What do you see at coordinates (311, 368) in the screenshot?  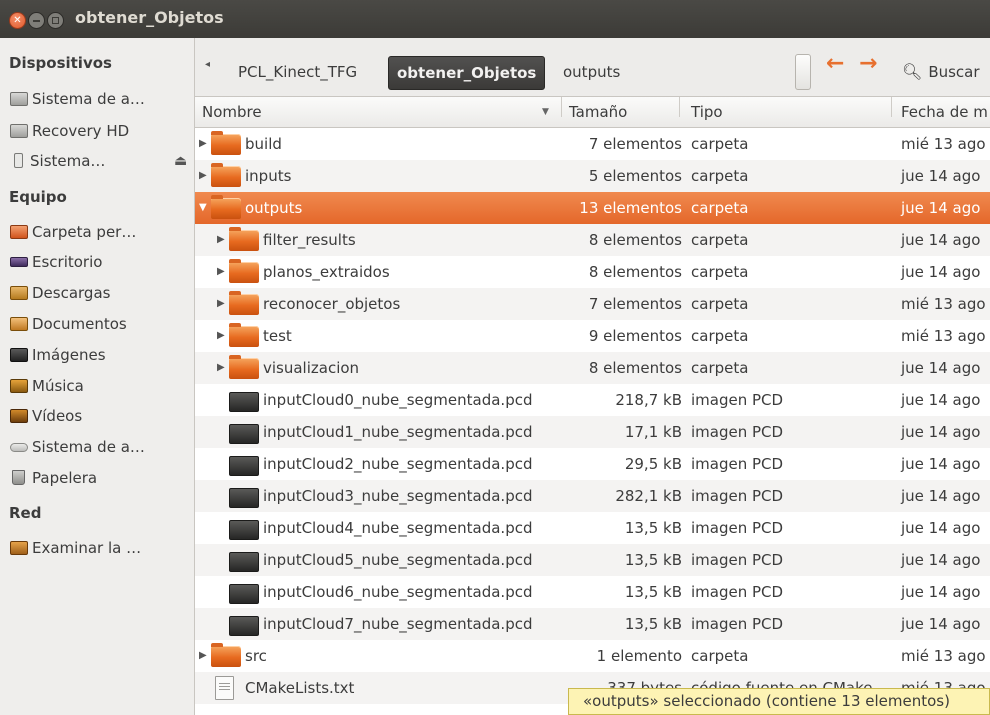 I see `file-name: visualizacion` at bounding box center [311, 368].